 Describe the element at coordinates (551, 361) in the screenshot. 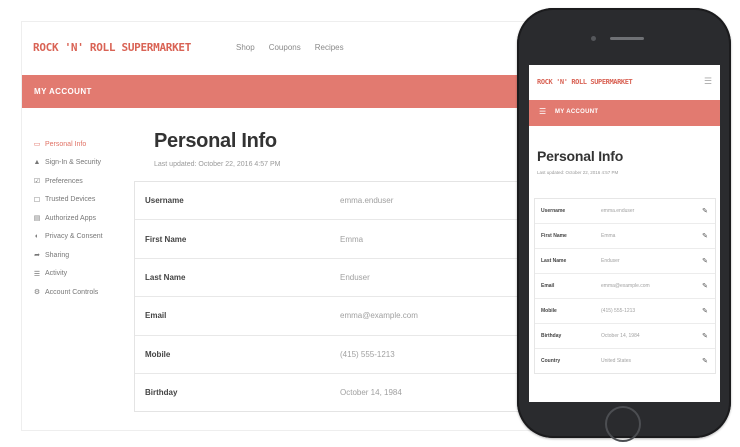

I see `field-label: Country` at that location.